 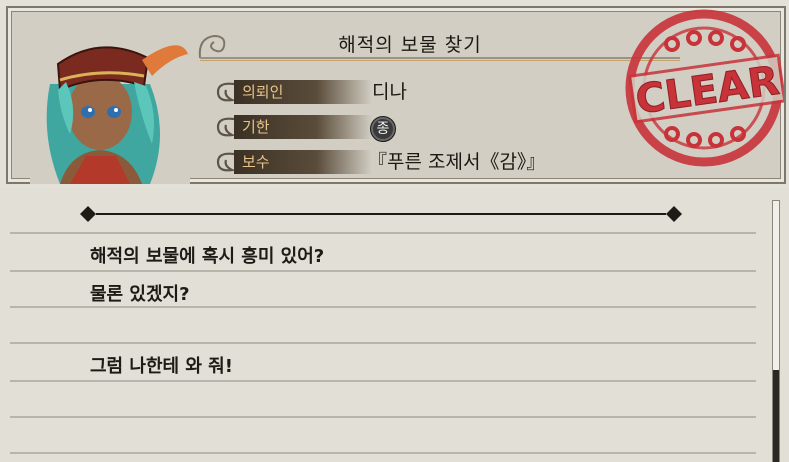 What do you see at coordinates (207, 256) in the screenshot?
I see `dialog-line: 해적의 보물에 혹시 흥미 있어?` at bounding box center [207, 256].